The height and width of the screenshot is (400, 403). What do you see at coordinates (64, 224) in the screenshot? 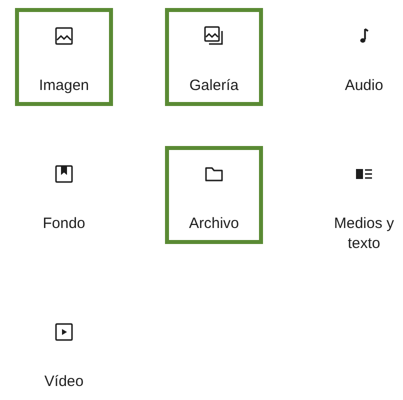
I see `block-label: Fondo` at bounding box center [64, 224].